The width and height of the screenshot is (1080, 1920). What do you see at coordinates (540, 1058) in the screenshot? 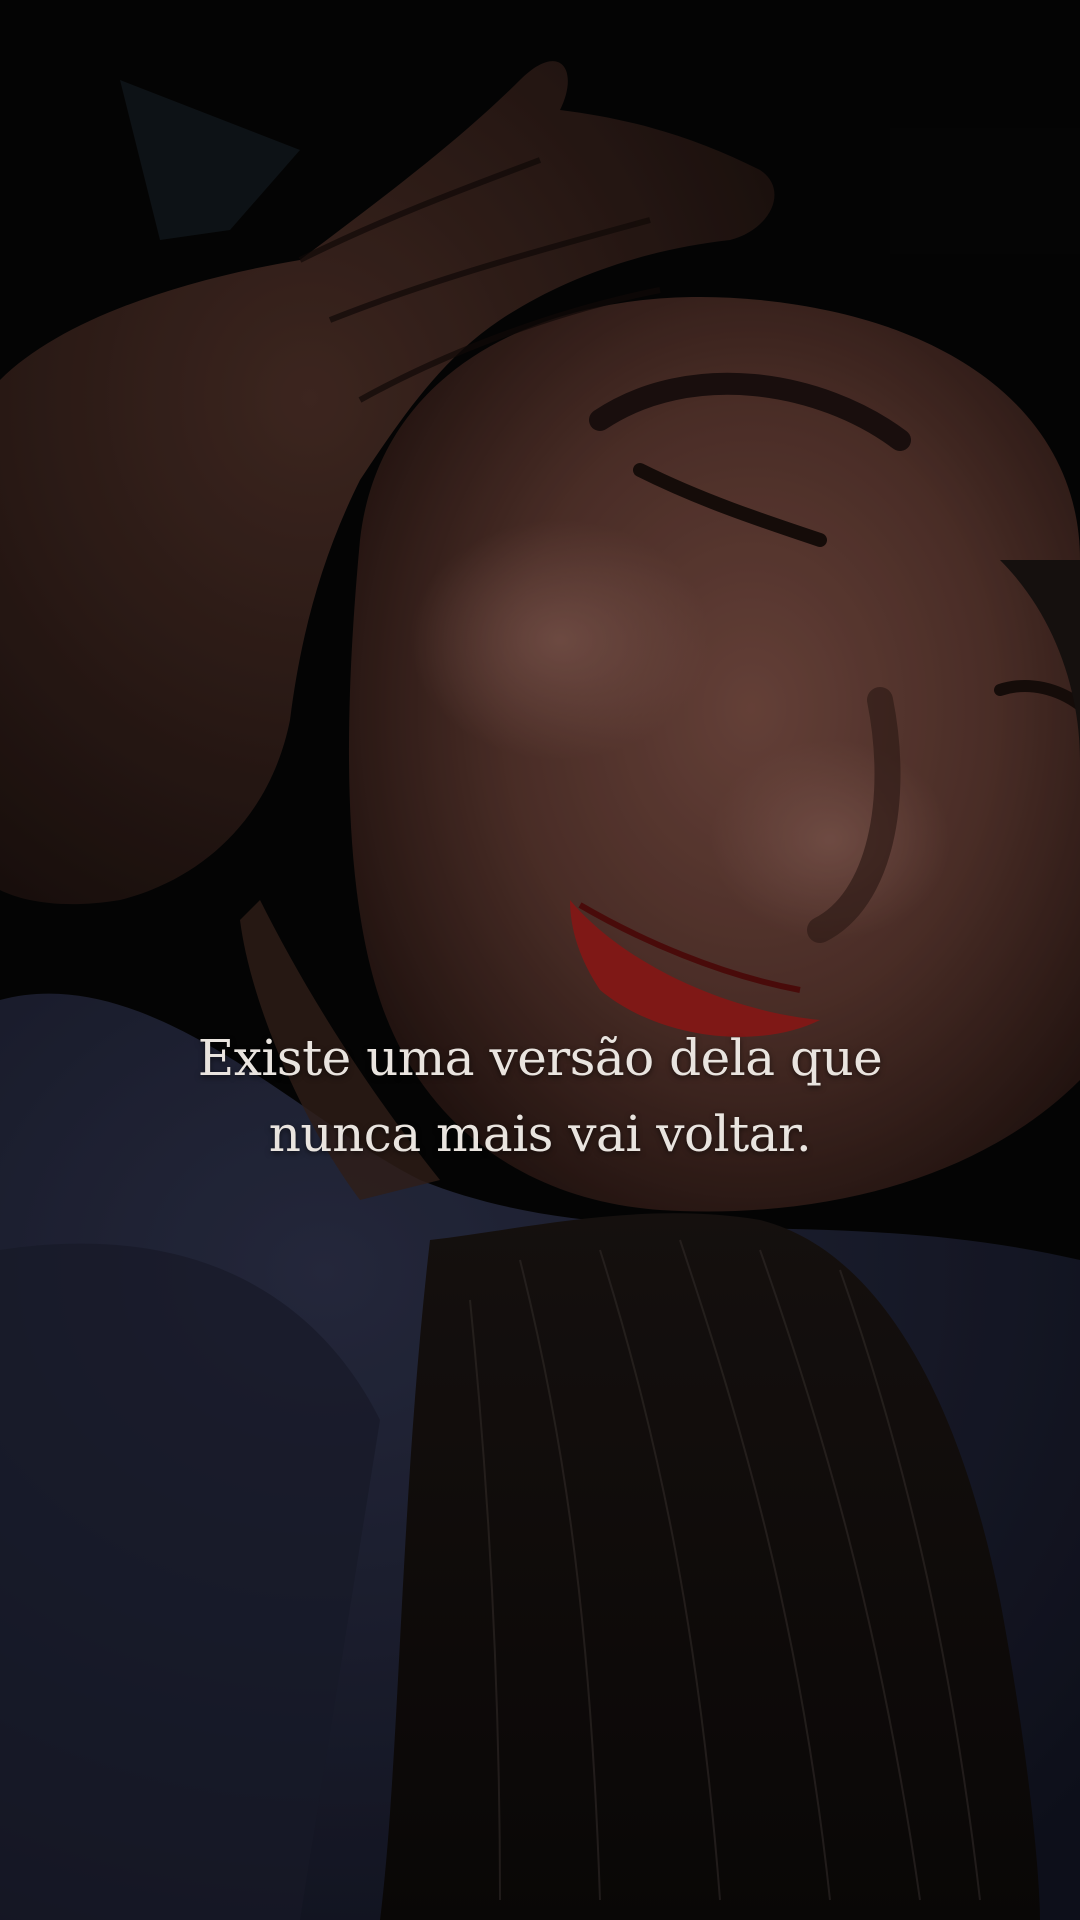
I see `caption-line-1: Existe uma versão dela que` at bounding box center [540, 1058].